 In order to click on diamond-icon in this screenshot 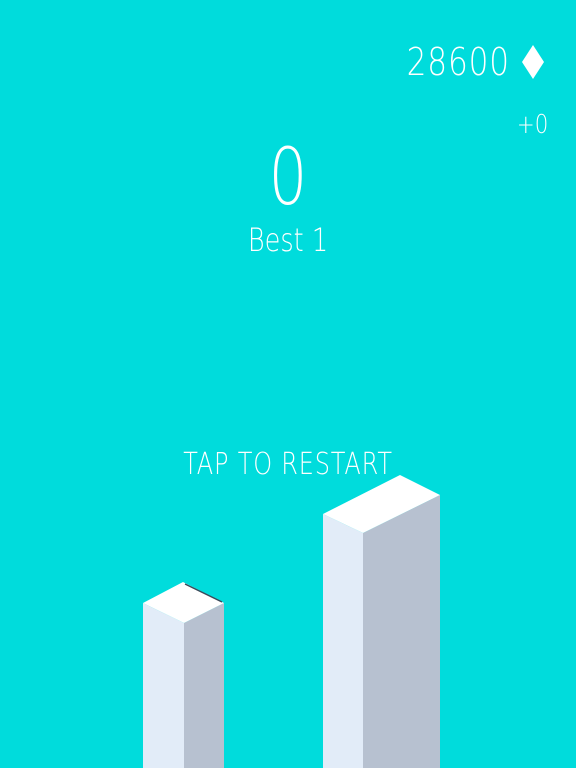, I will do `click(533, 62)`.